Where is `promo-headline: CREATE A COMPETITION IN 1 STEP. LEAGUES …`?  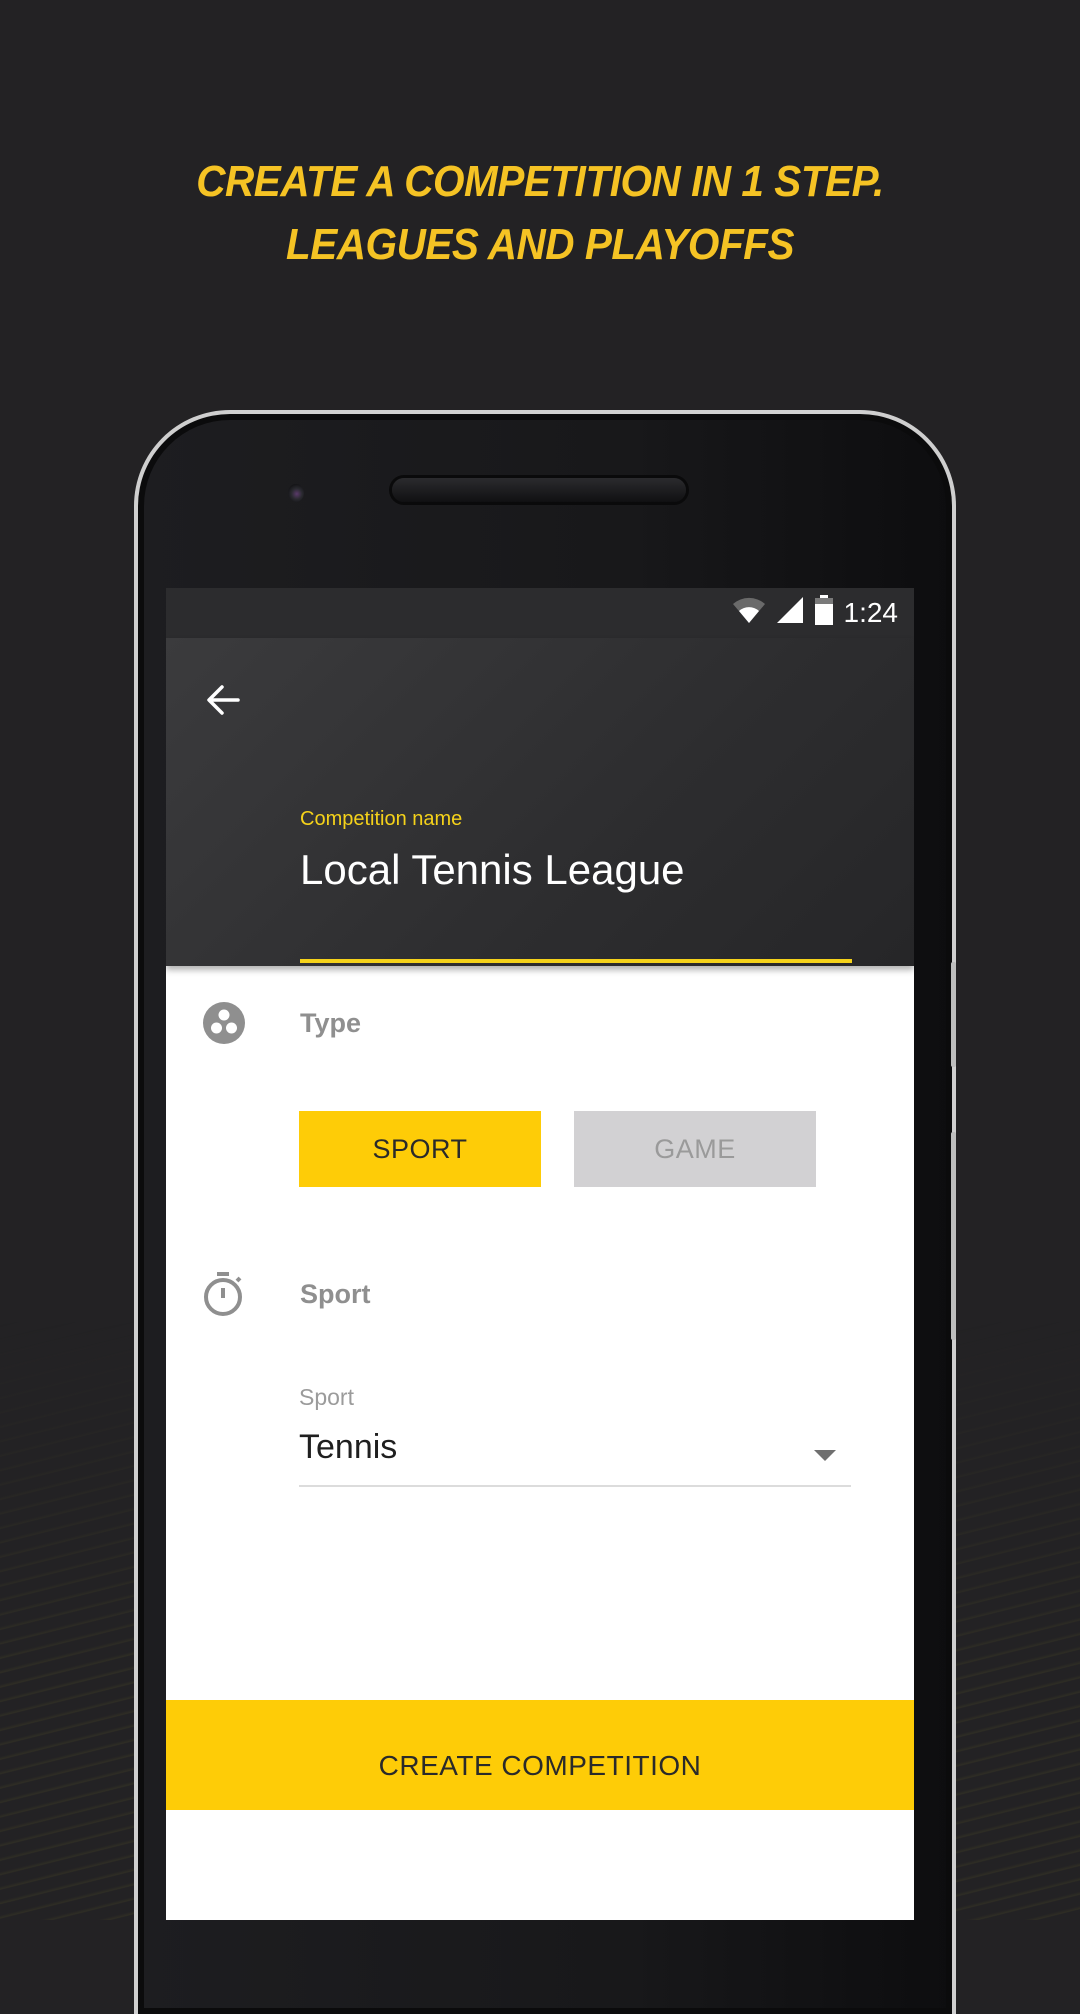
promo-headline: CREATE A COMPETITION IN 1 STEP. LEAGUES … is located at coordinates (540, 213).